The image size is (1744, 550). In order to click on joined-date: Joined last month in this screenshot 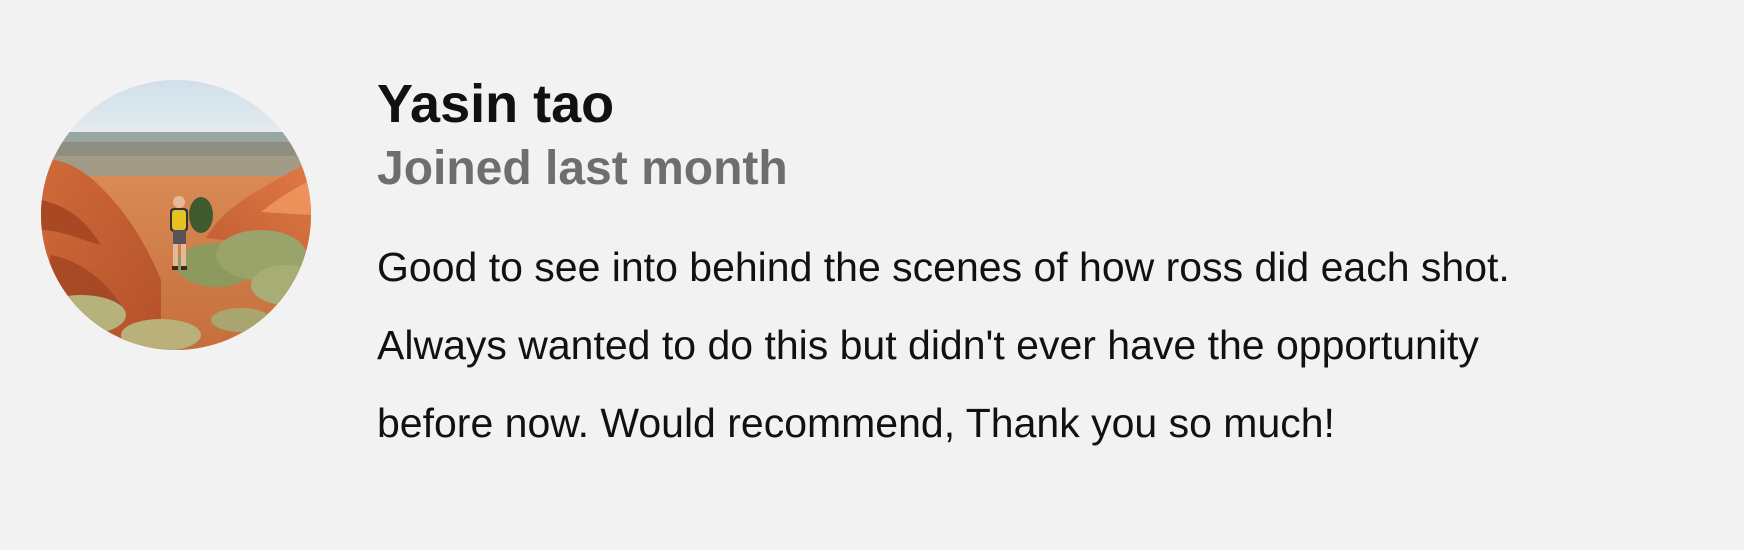, I will do `click(582, 168)`.